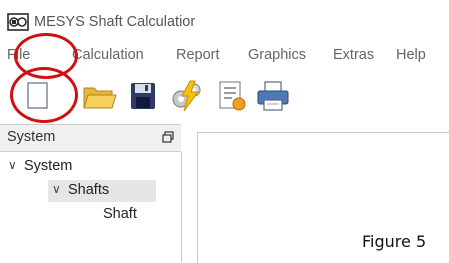  Describe the element at coordinates (31, 137) in the screenshot. I see `system-panel-title: System` at that location.